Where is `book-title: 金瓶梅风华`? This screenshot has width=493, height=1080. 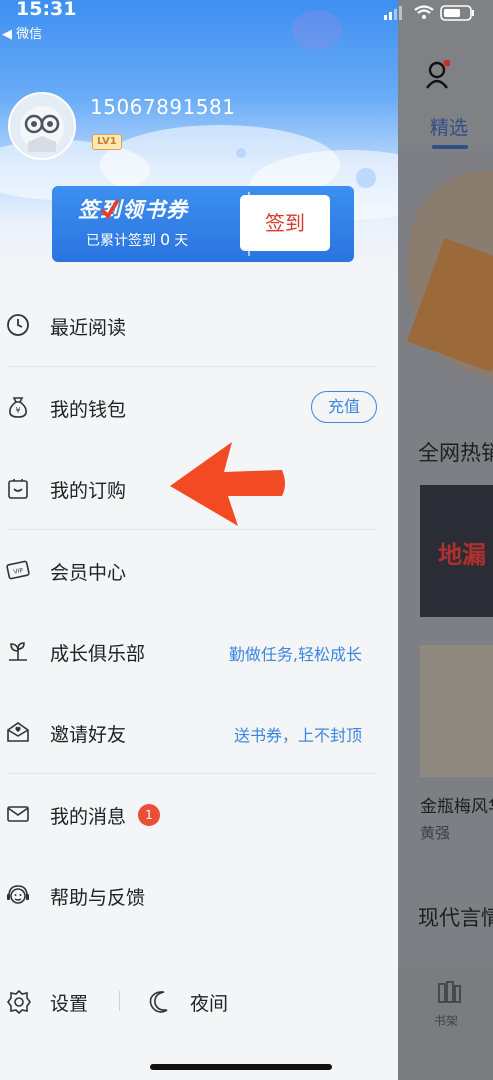
book-title: 金瓶梅风华 is located at coordinates (456, 804).